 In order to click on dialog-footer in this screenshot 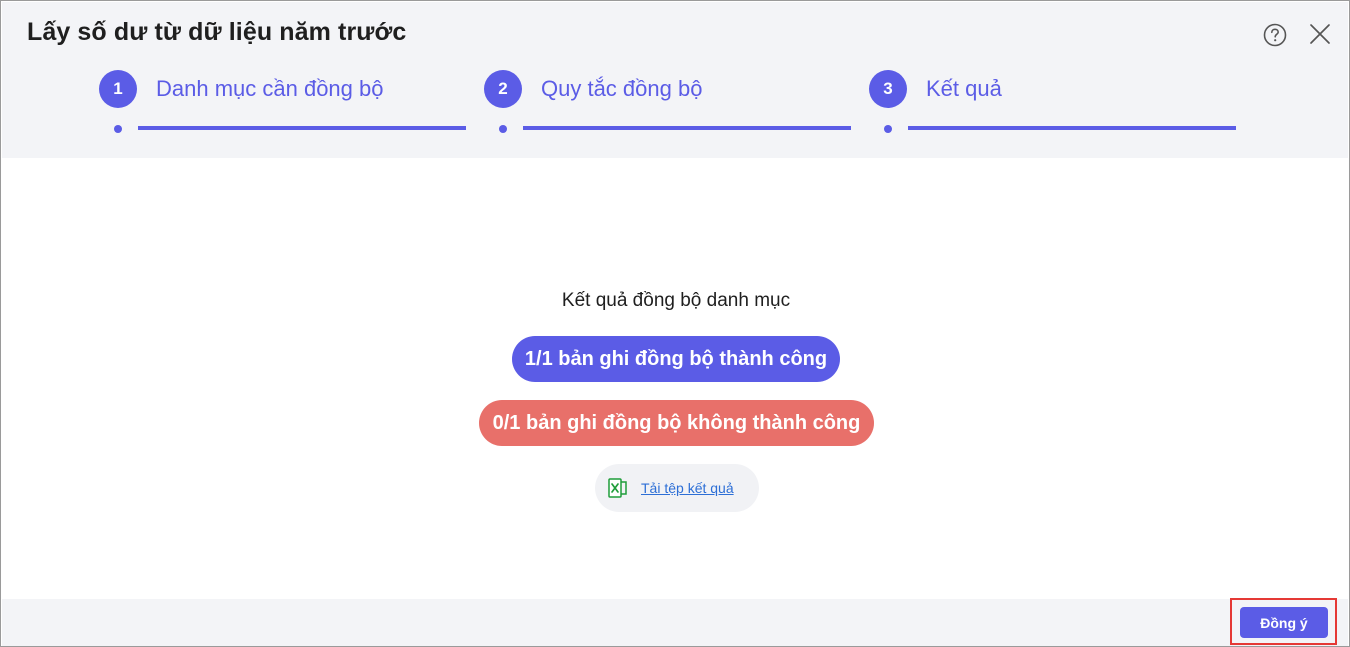, I will do `click(675, 622)`.